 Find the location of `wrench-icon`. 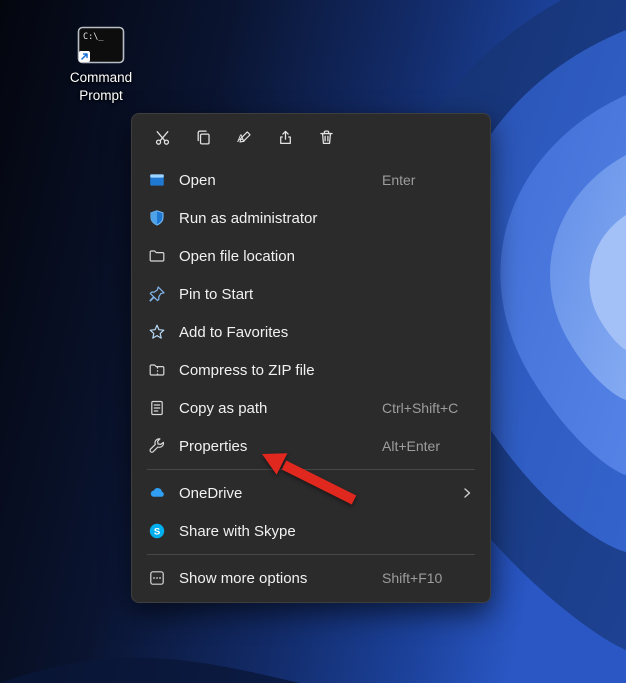

wrench-icon is located at coordinates (156, 446).